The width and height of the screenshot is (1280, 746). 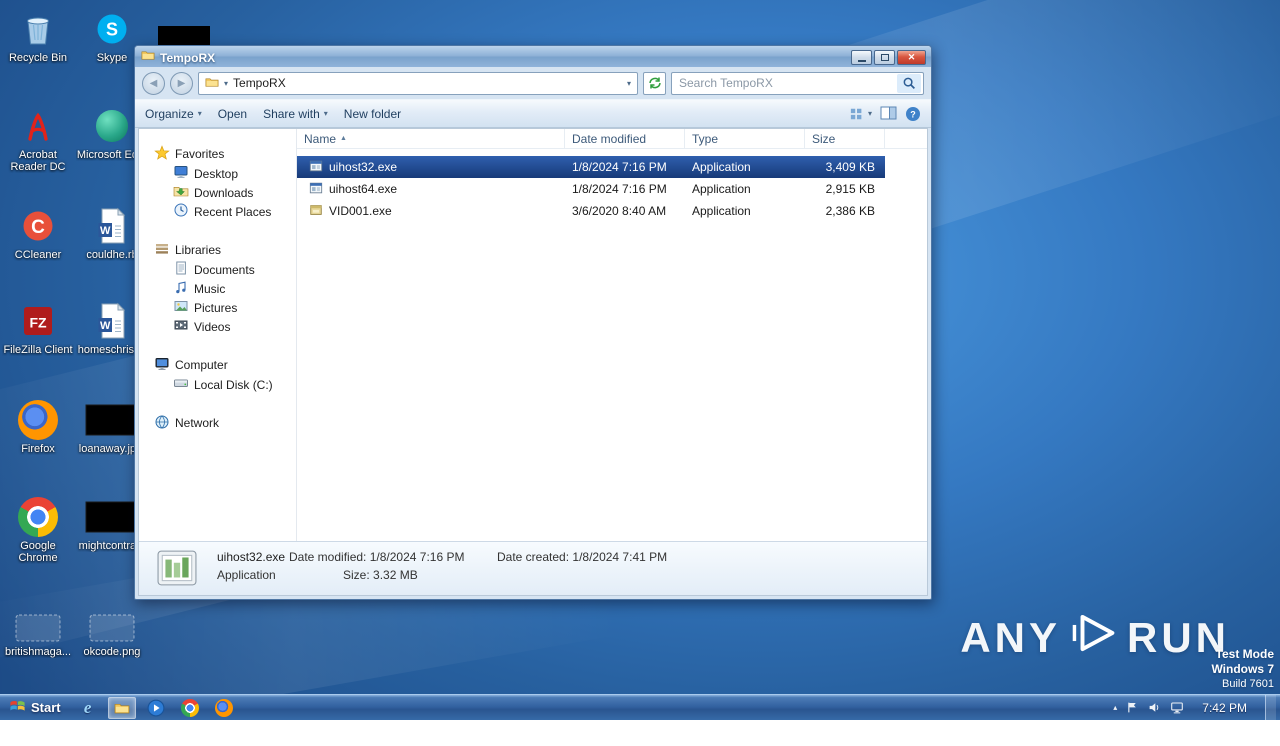 What do you see at coordinates (861, 114) in the screenshot?
I see `views-button: ▾` at bounding box center [861, 114].